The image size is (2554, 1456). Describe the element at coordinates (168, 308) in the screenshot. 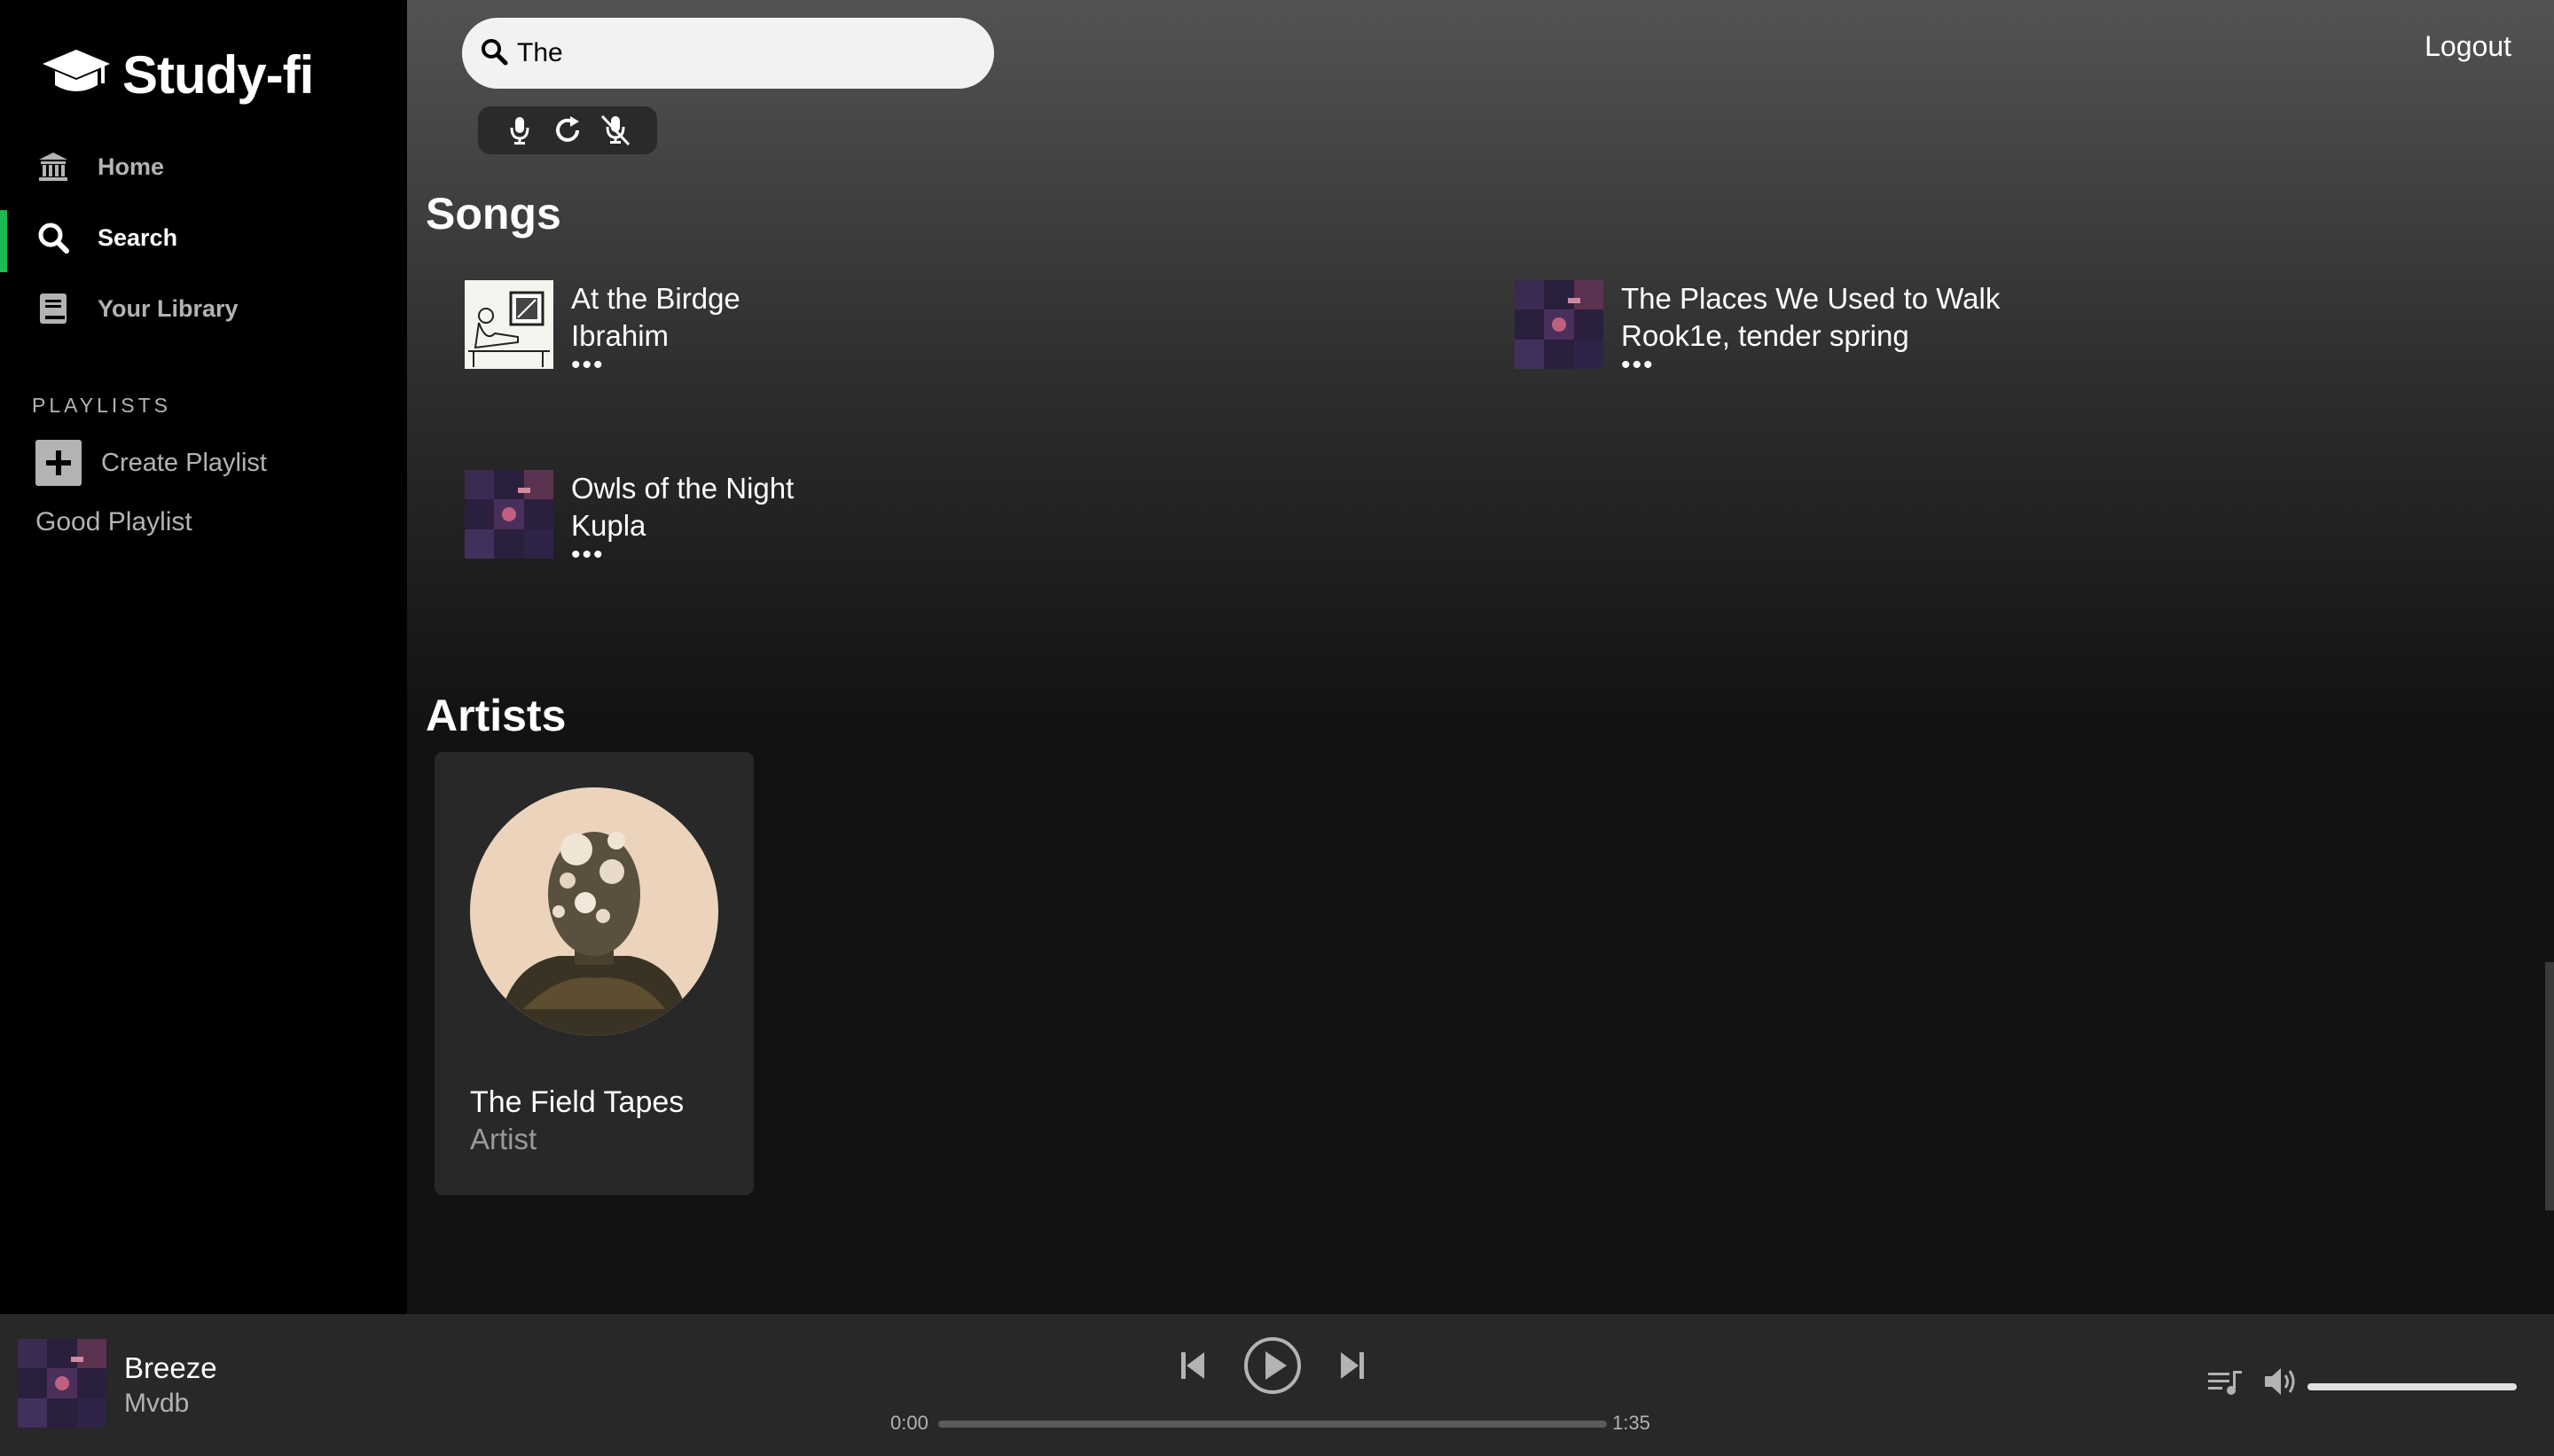

I see `sidebar-item-label: Your Library` at that location.